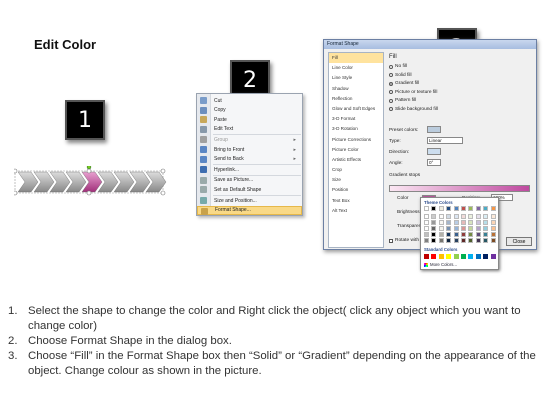 The height and width of the screenshot is (420, 560). What do you see at coordinates (356, 89) in the screenshot?
I see `nav-item-shadow: Shadow` at bounding box center [356, 89].